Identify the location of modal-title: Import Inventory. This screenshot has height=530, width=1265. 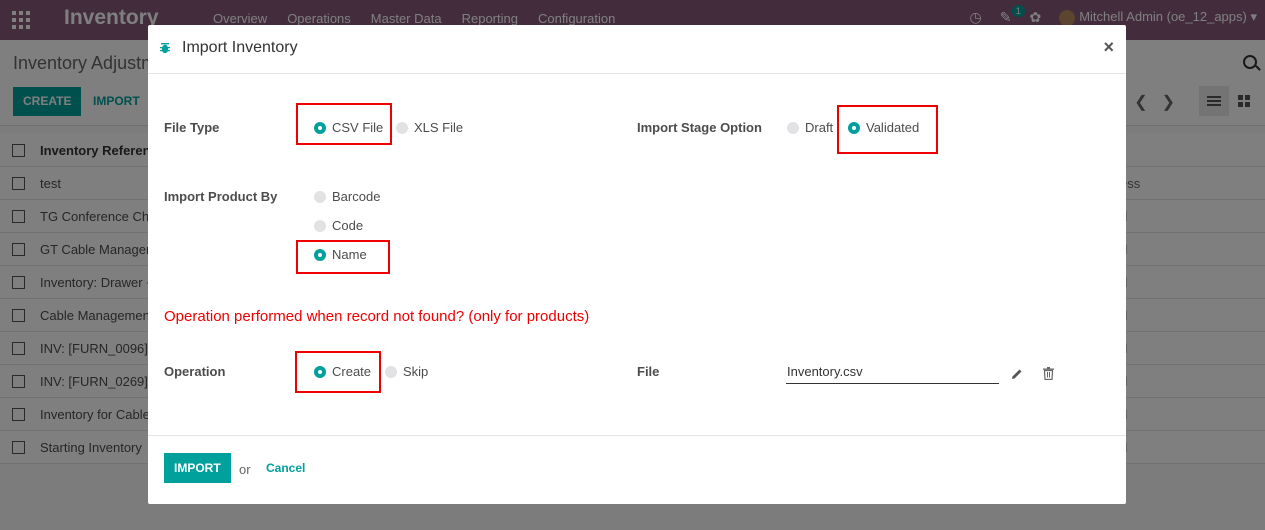
(240, 47).